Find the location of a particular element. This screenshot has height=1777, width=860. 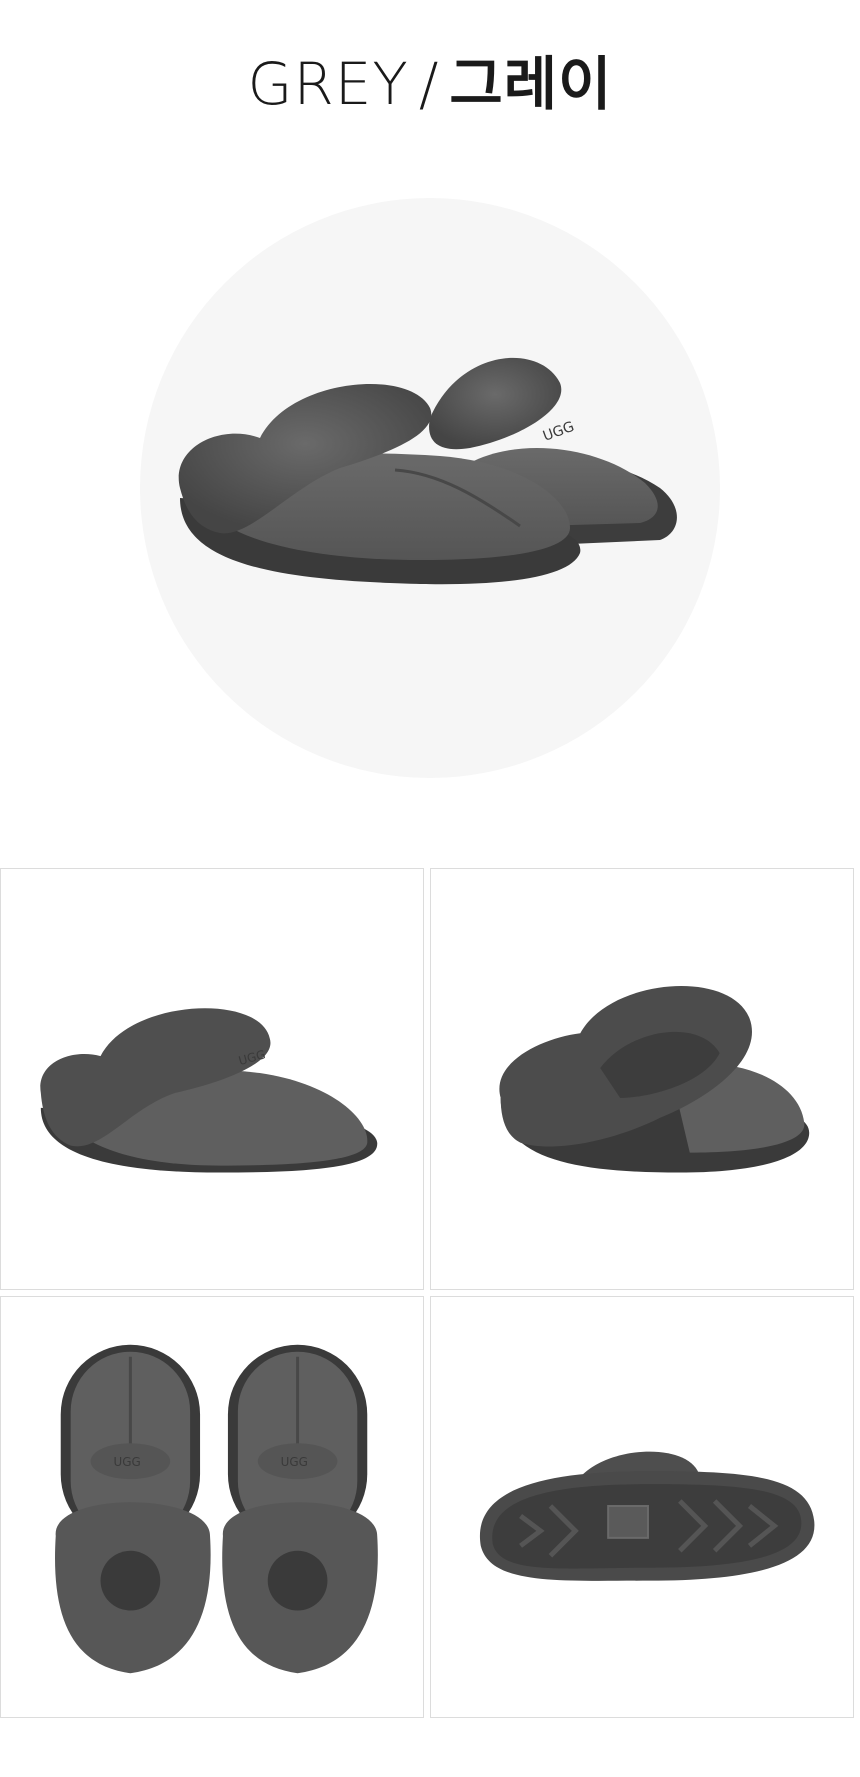

color-name-korean: 그레이 is located at coordinates (531, 84).